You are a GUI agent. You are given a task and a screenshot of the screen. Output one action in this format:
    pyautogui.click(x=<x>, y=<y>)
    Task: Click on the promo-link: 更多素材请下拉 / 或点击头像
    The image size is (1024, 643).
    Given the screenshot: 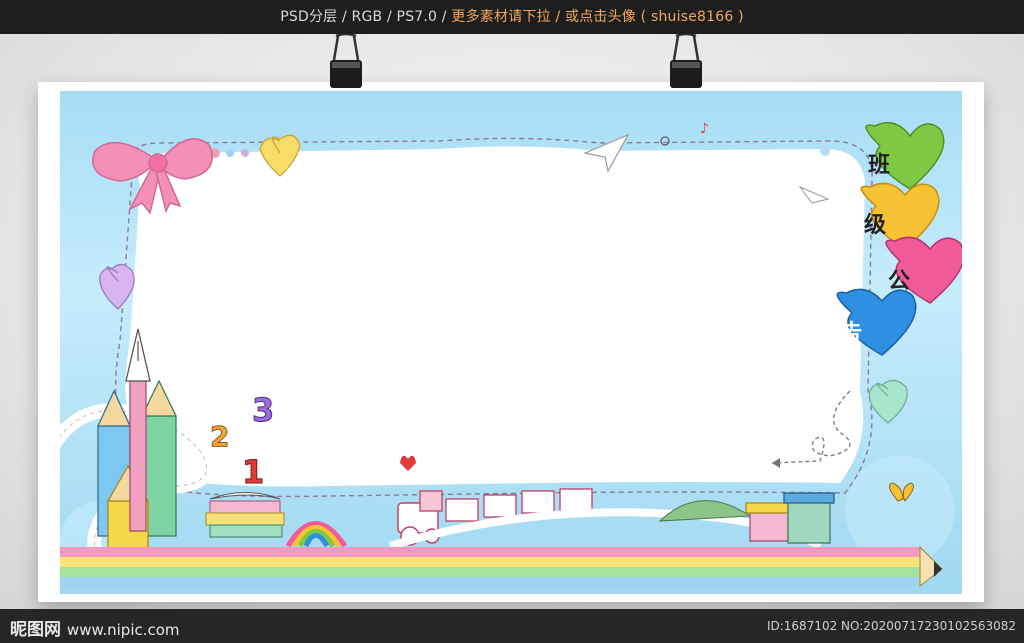 What is the action you would take?
    pyautogui.click(x=543, y=17)
    